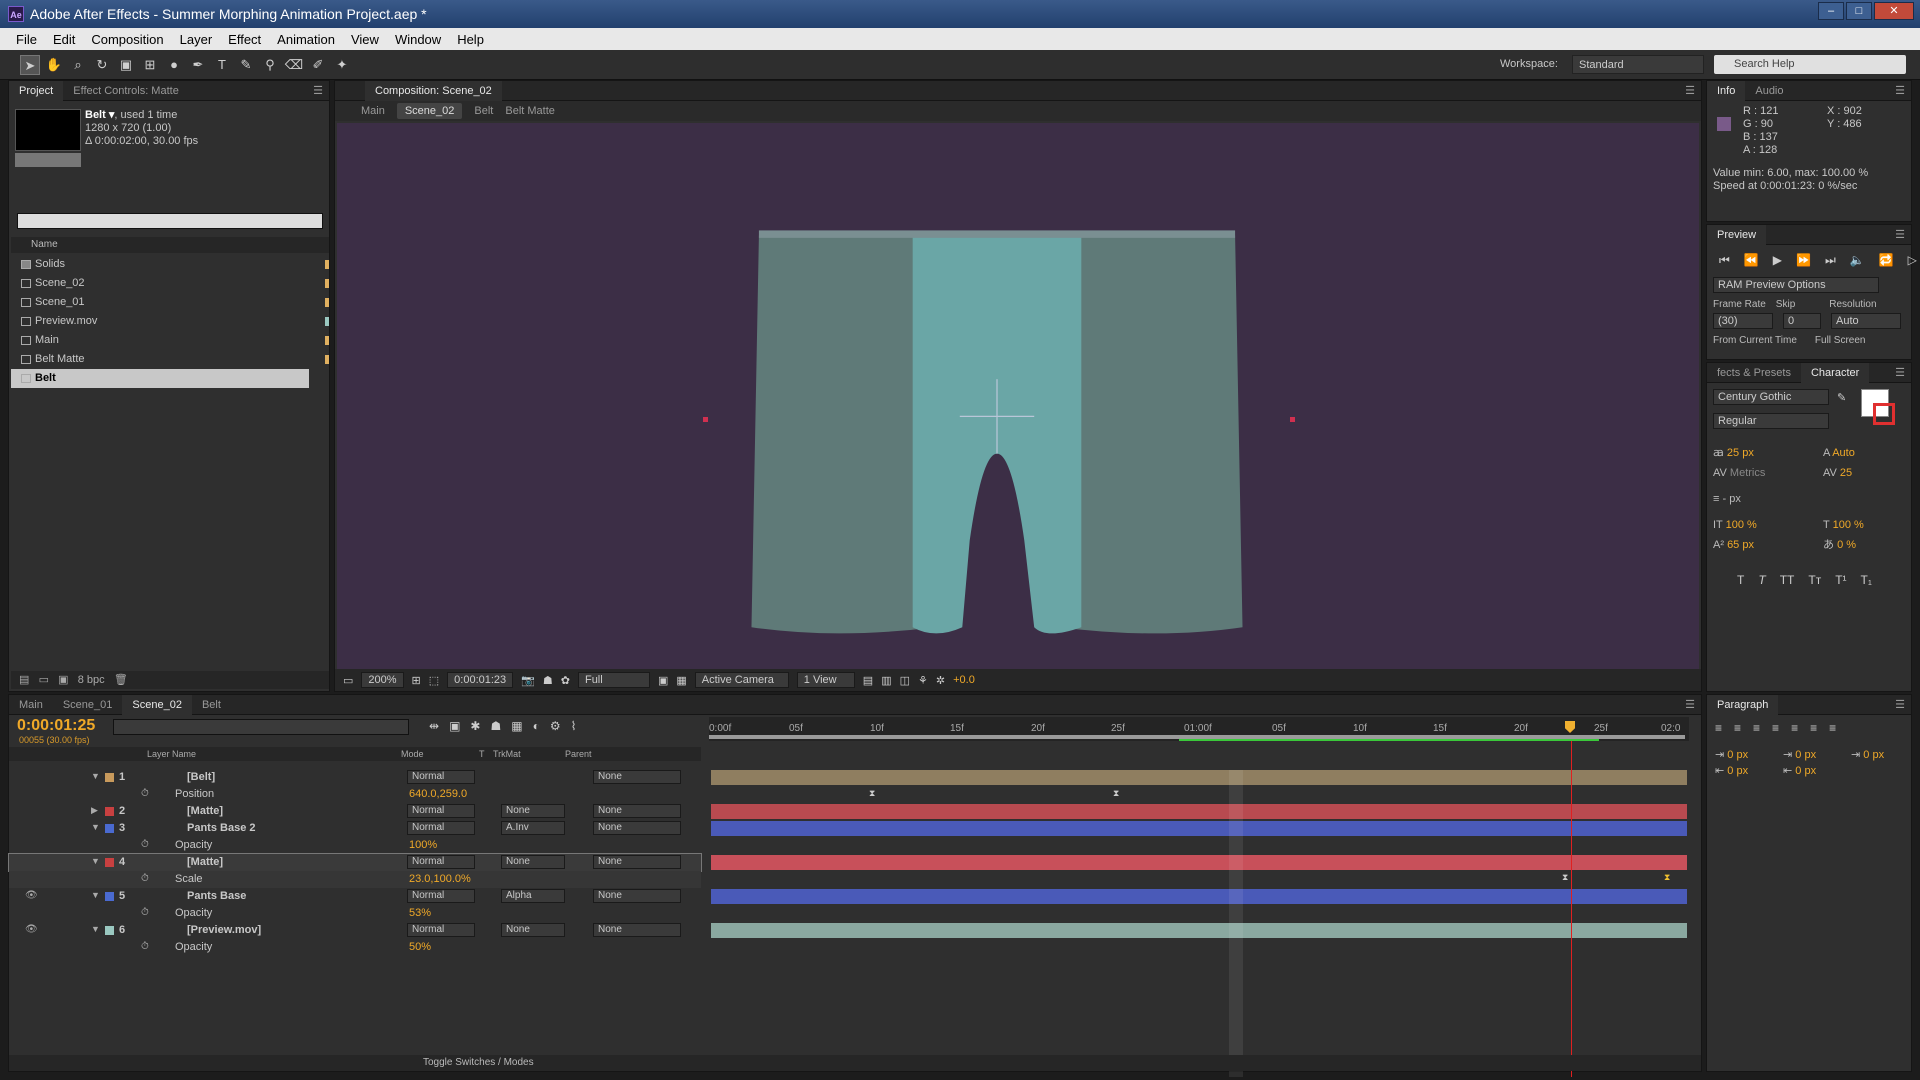 Image resolution: width=1920 pixels, height=1080 pixels. Describe the element at coordinates (30, 65) in the screenshot. I see `selection-tool-icon: ➤` at that location.